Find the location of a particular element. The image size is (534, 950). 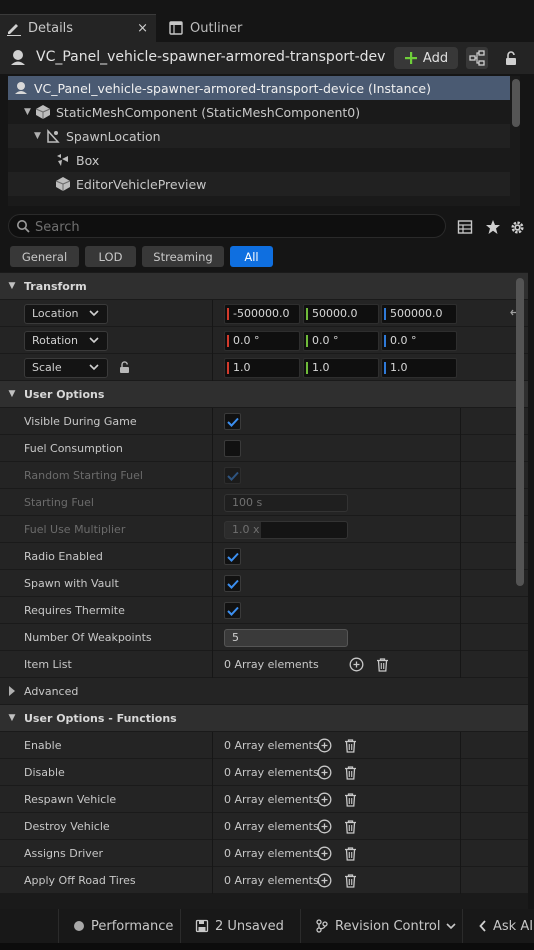

category-user-options: ▼ User Options is located at coordinates (264, 394).